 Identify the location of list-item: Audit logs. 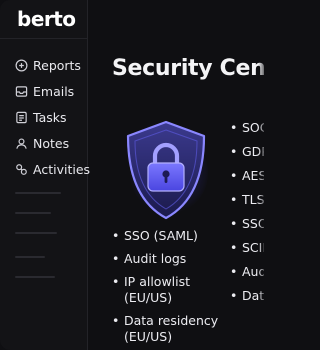
(168, 259).